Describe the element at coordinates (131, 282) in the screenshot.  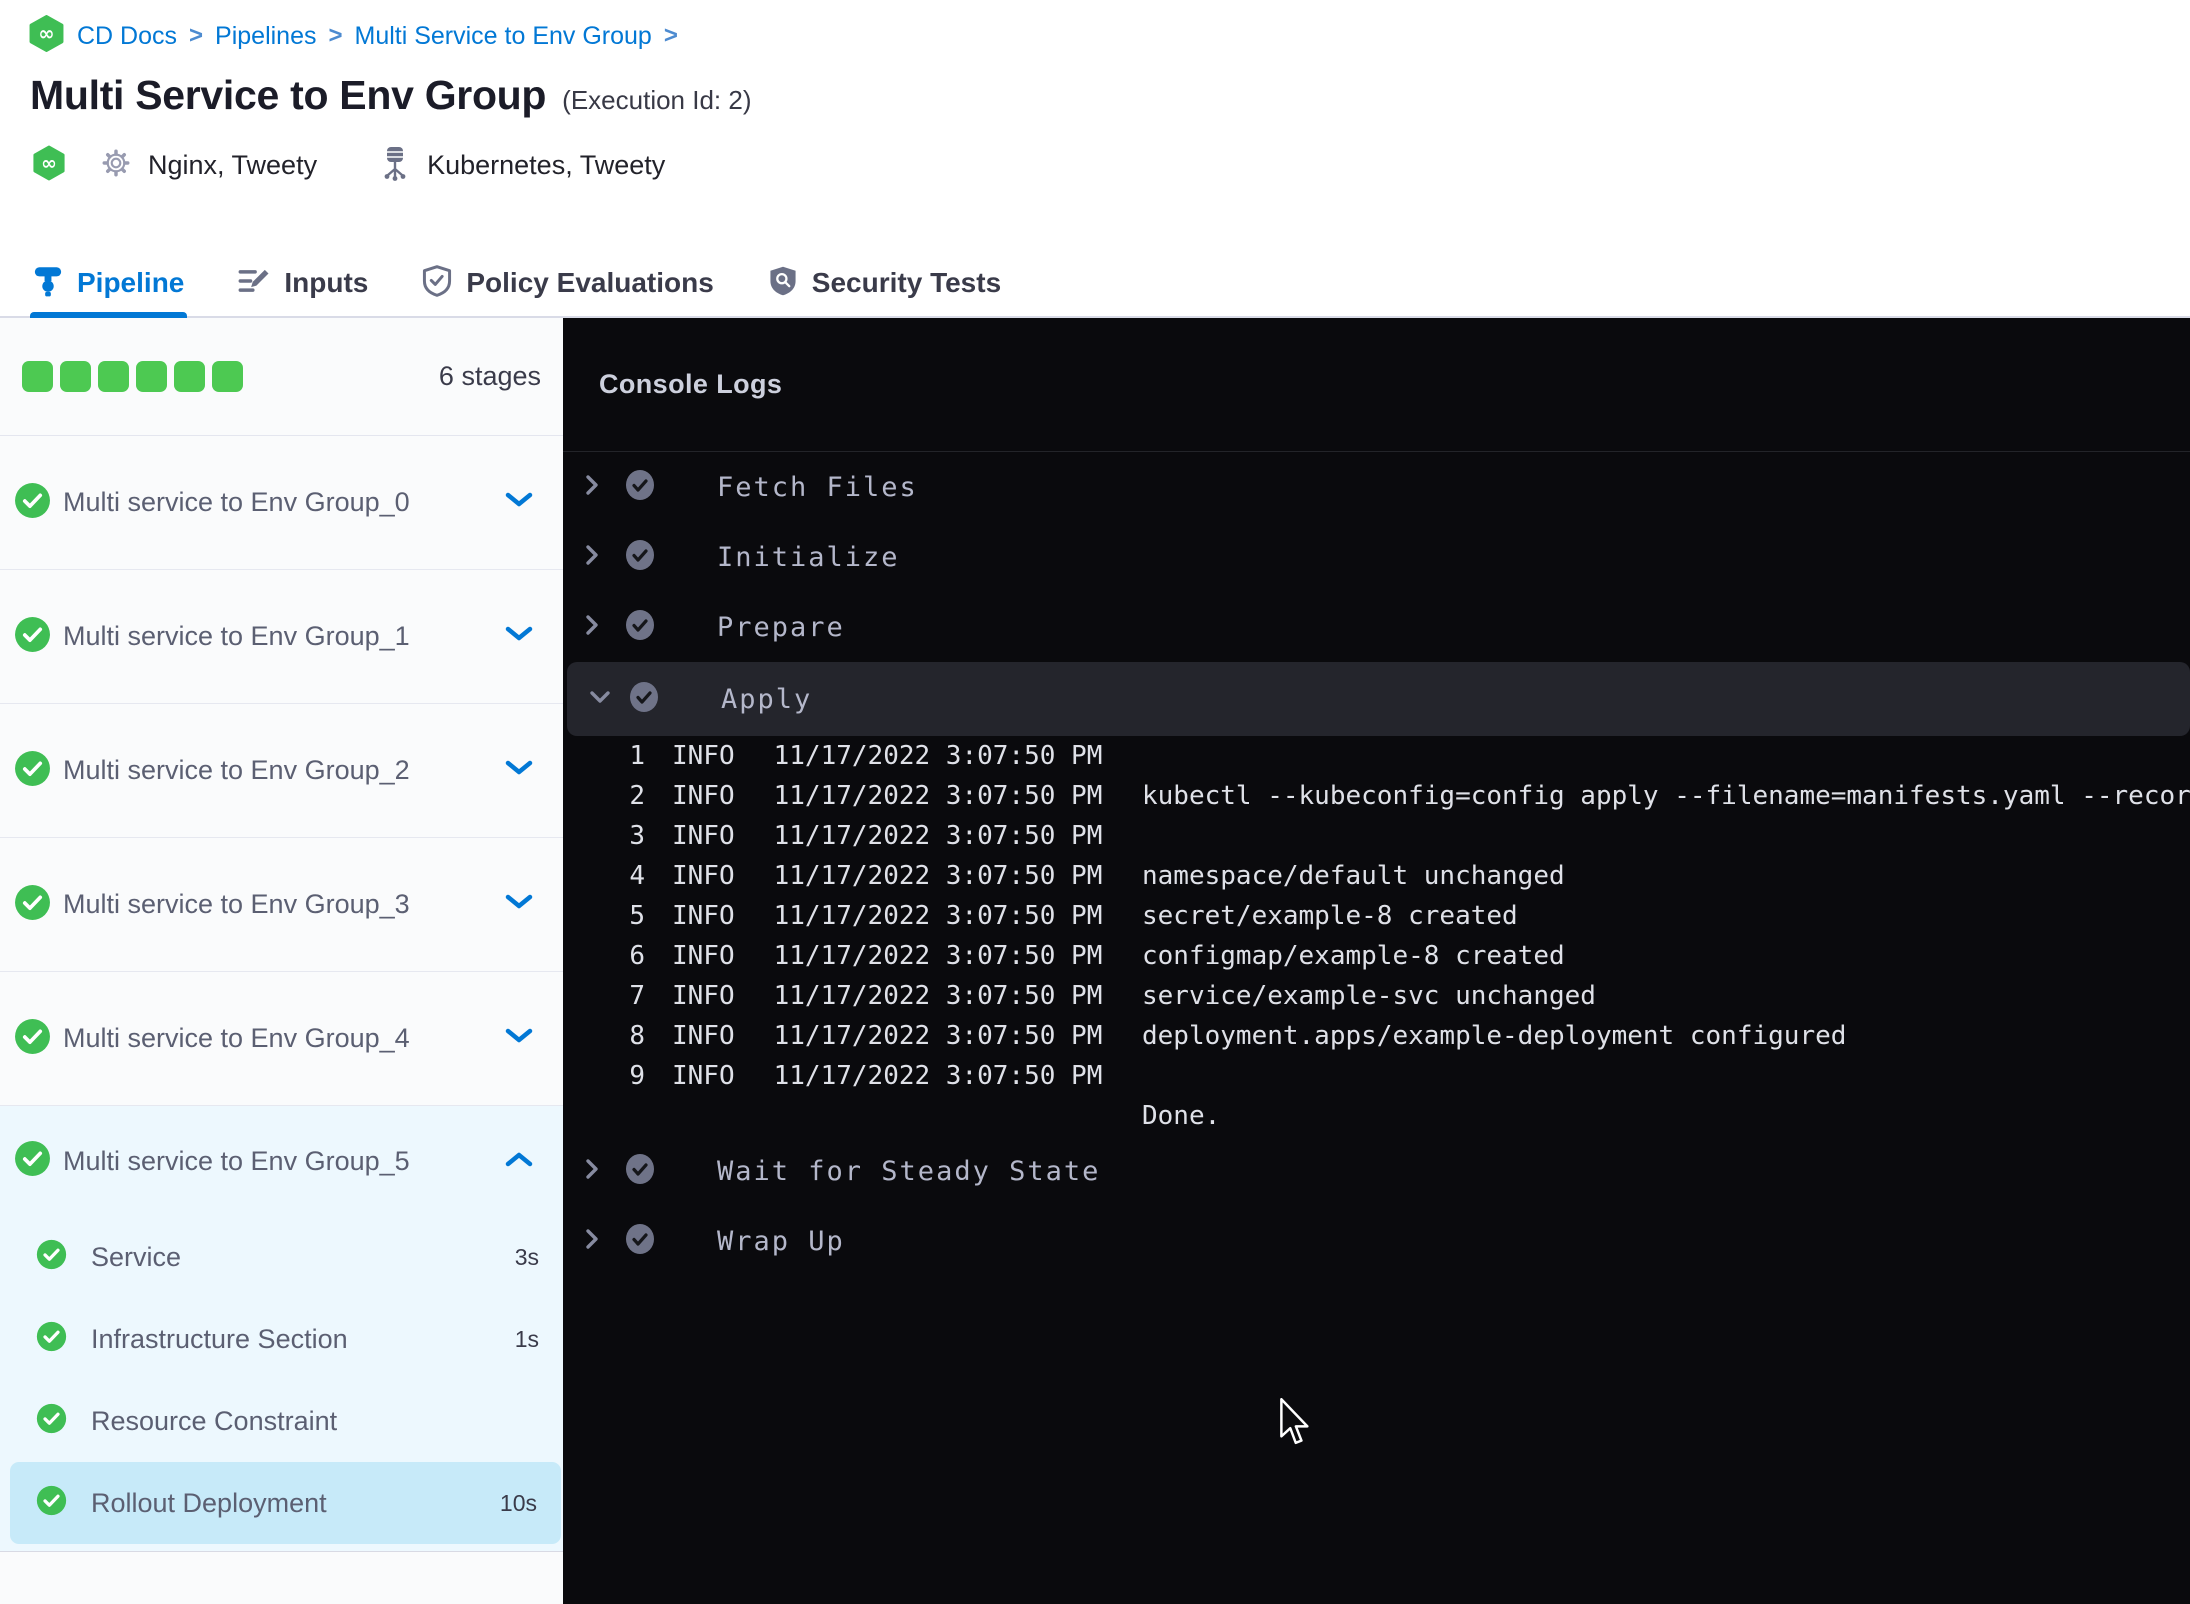
I see `tab-pipeline-label: Pipeline` at that location.